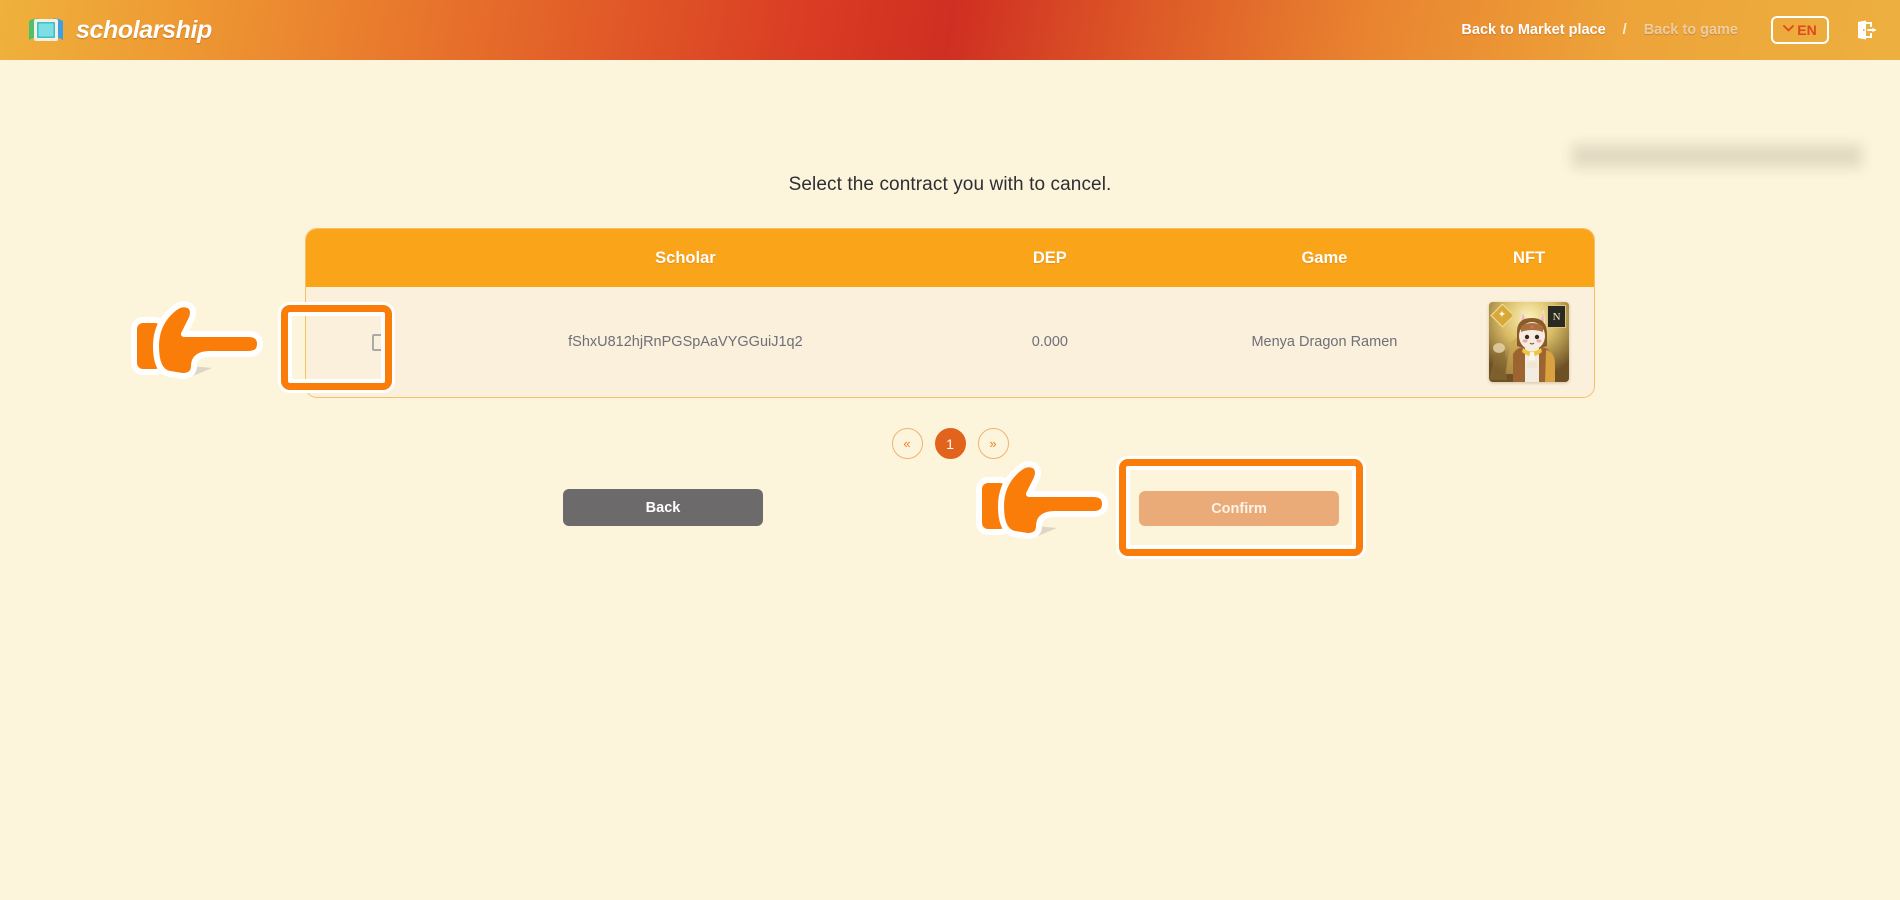 This screenshot has width=1900, height=900. Describe the element at coordinates (685, 342) in the screenshot. I see `cell-scholar-id: fShxU812hjRnPGSpAaVYGGuiJ1q2` at that location.